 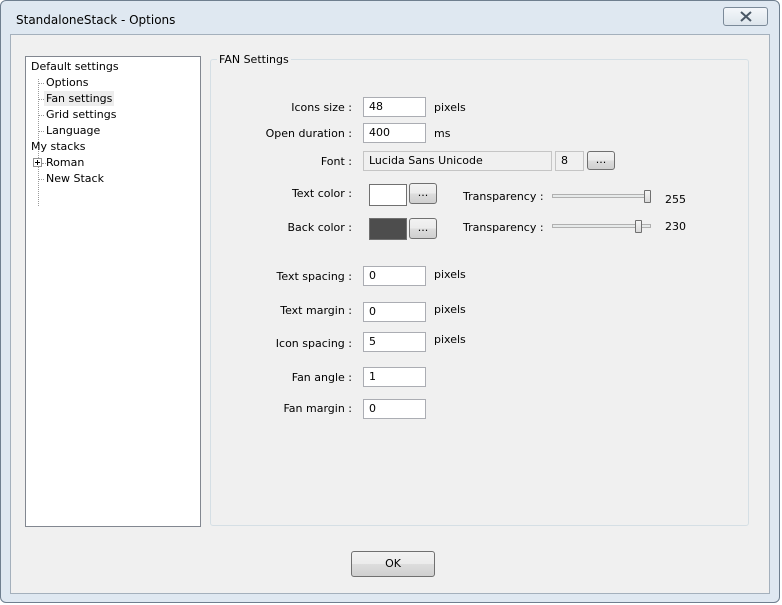 I want to click on tree-item-my-stacks: My stacks, so click(x=58, y=146).